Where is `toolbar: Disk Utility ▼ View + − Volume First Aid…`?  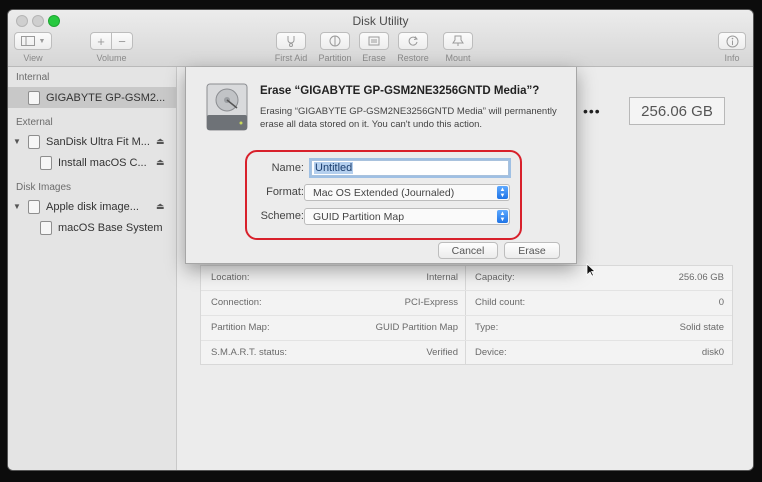 toolbar: Disk Utility ▼ View + − Volume First Aid… is located at coordinates (380, 38).